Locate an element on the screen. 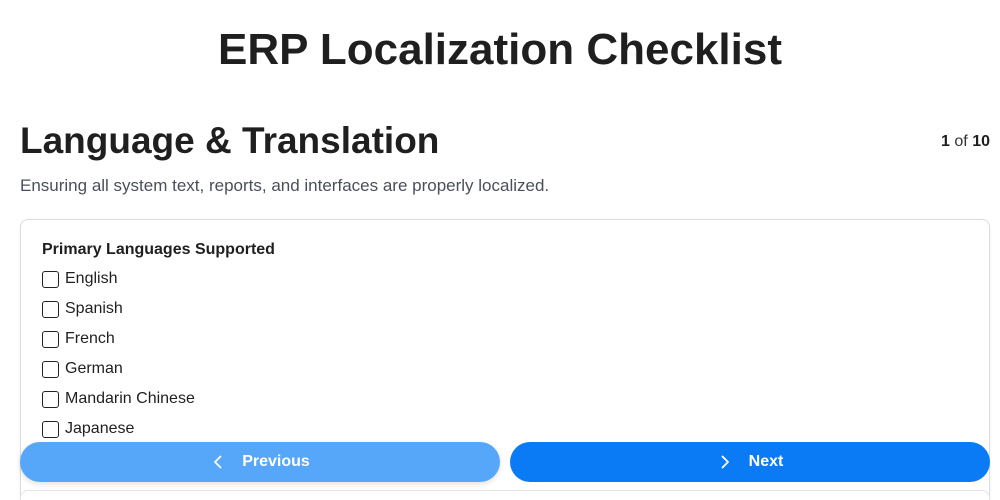  option-label: French is located at coordinates (90, 338).